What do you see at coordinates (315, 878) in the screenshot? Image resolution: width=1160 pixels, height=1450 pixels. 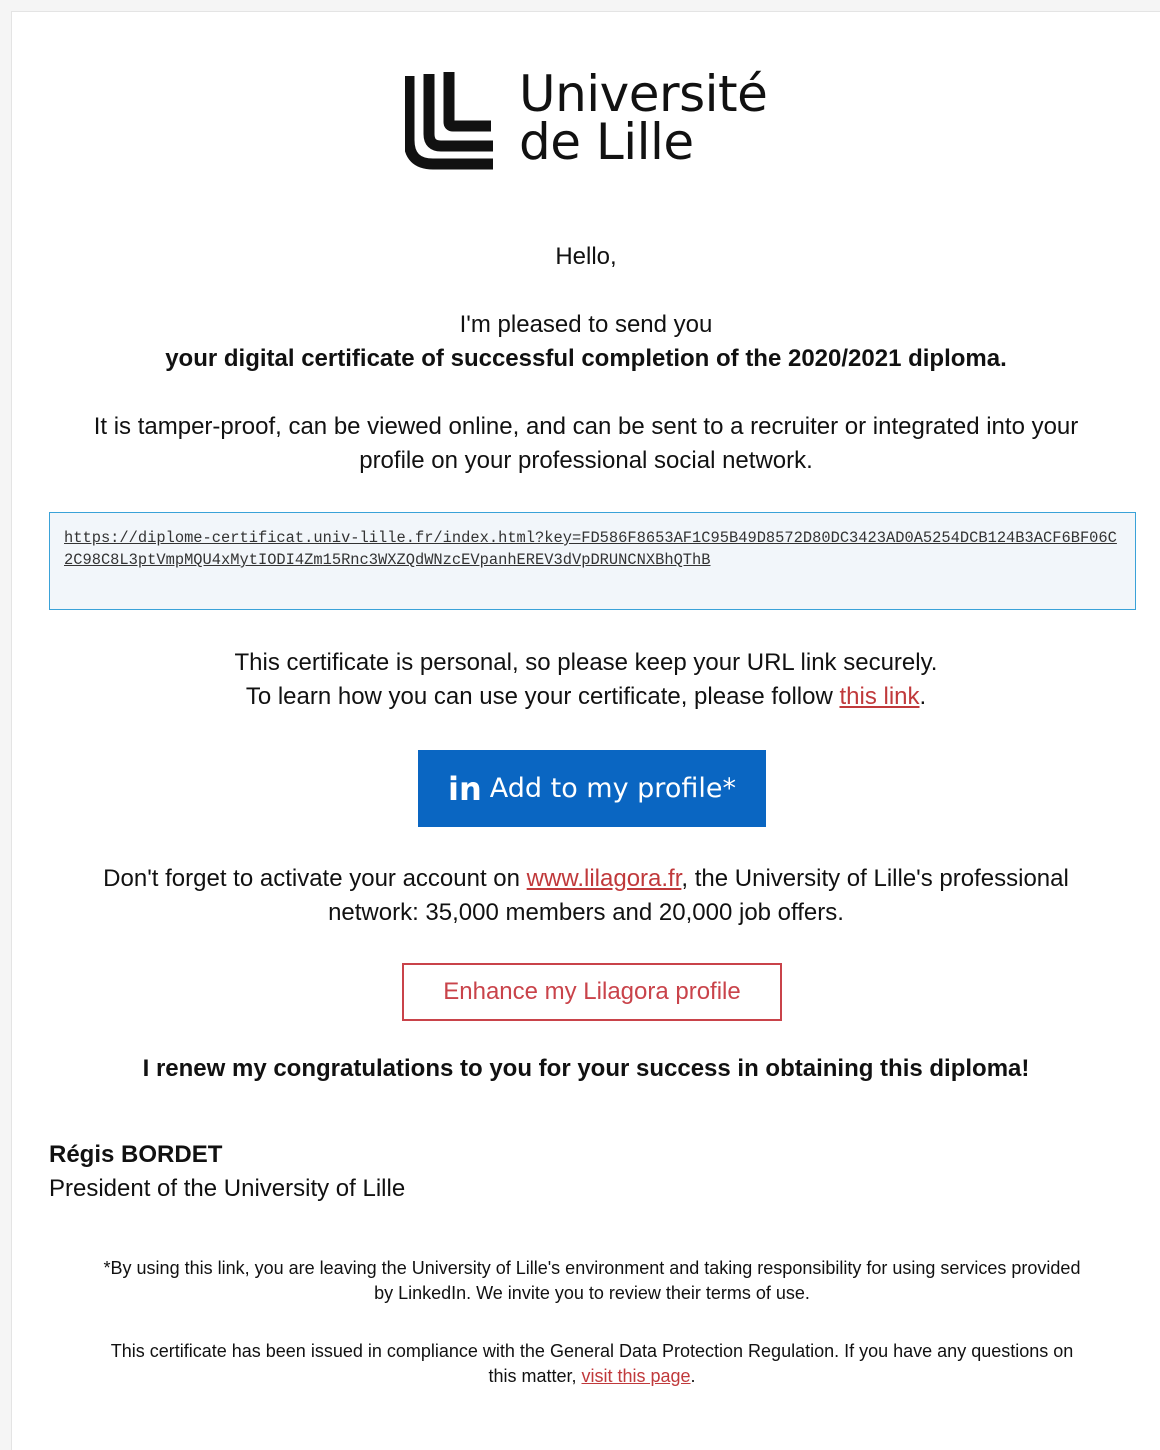 I see `lilagora-note-prefix: Don't forget to activate your account on` at bounding box center [315, 878].